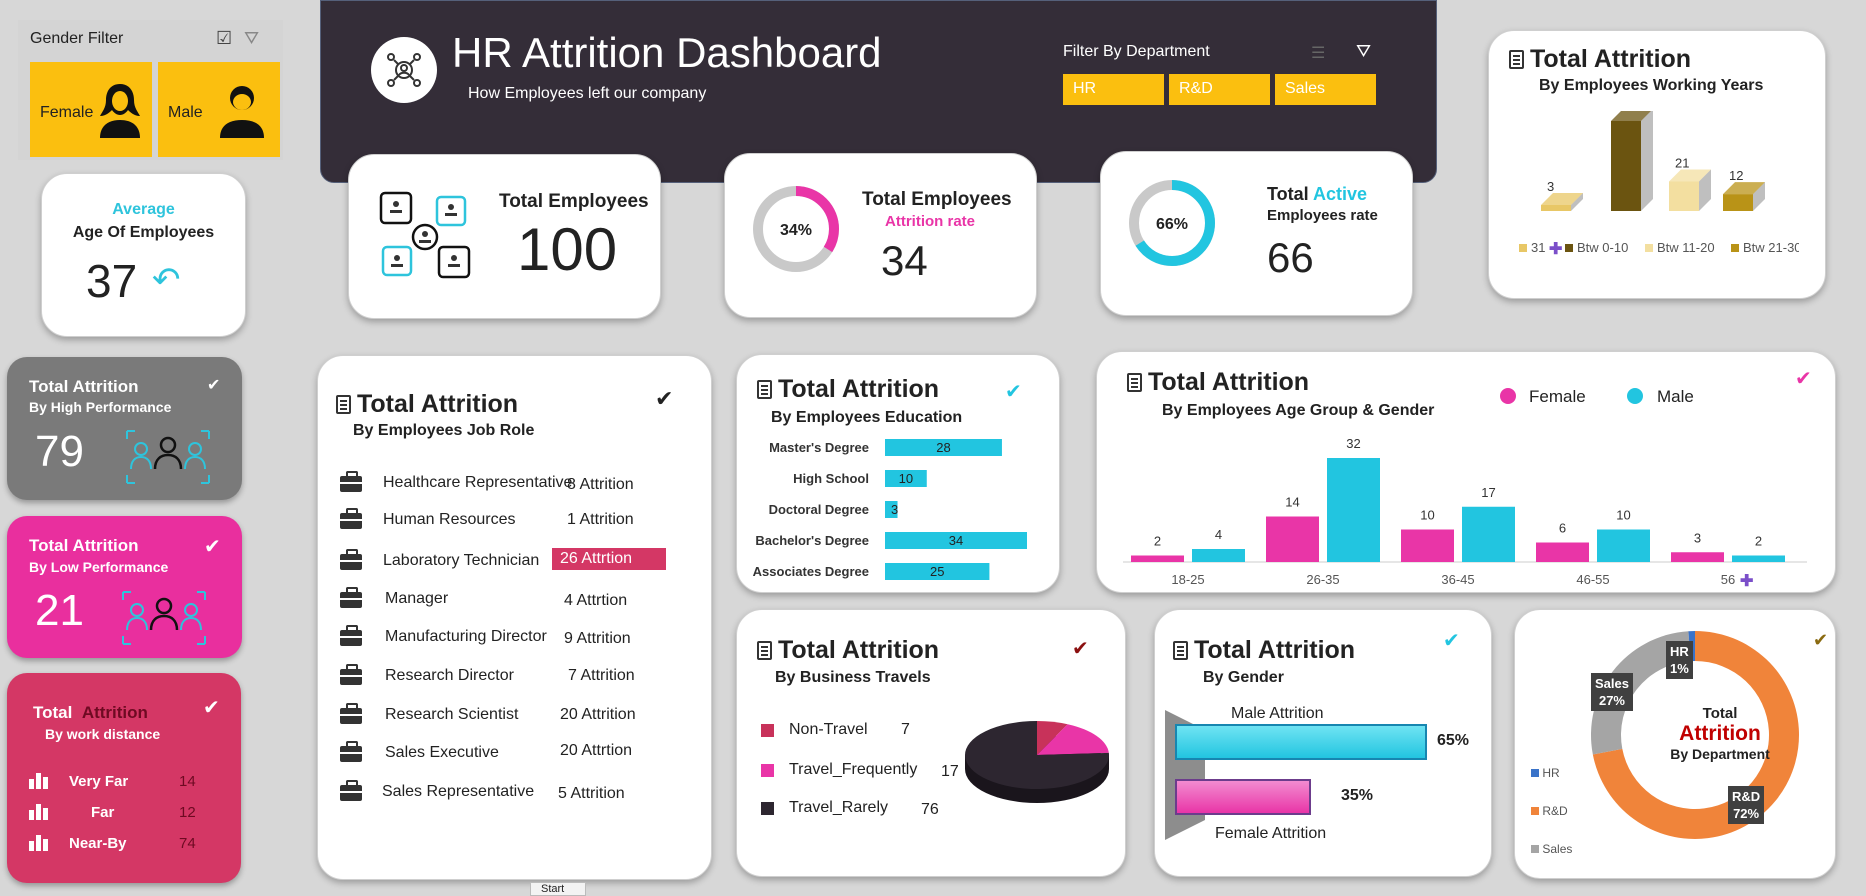  I want to click on attrition-rate-donut: 34%, so click(796, 229).